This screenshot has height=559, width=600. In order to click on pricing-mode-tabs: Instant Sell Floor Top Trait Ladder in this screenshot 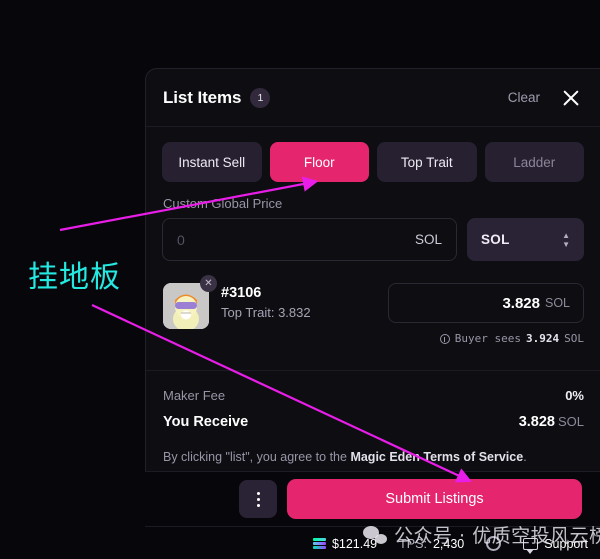, I will do `click(373, 154)`.